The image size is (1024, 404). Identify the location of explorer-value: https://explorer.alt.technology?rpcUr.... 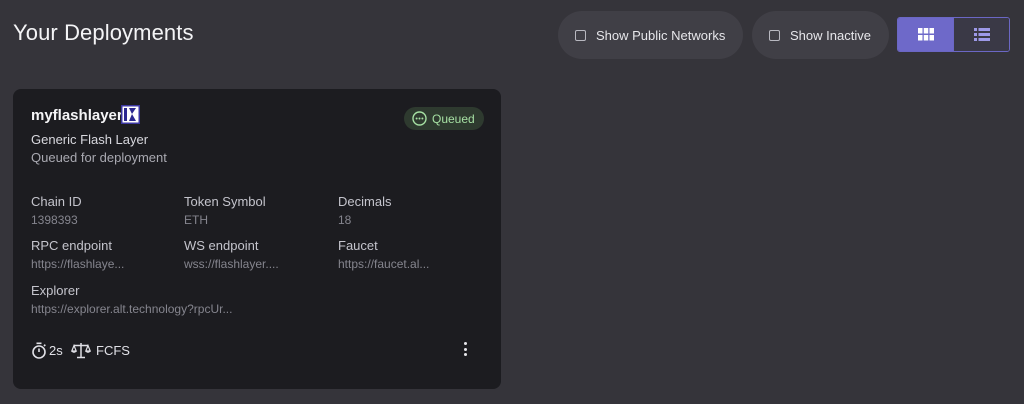
(181, 309).